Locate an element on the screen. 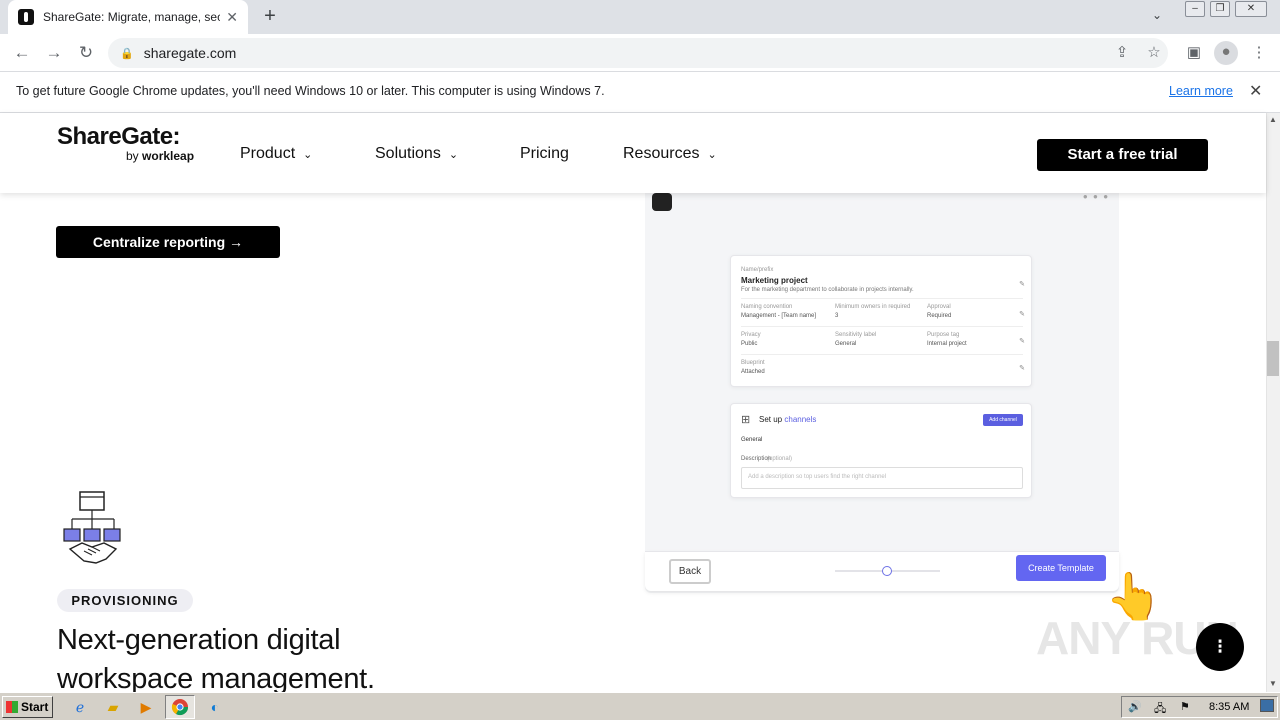 Image resolution: width=1280 pixels, height=720 pixels. address-bar: 🔒 sharegate.com is located at coordinates (638, 53).